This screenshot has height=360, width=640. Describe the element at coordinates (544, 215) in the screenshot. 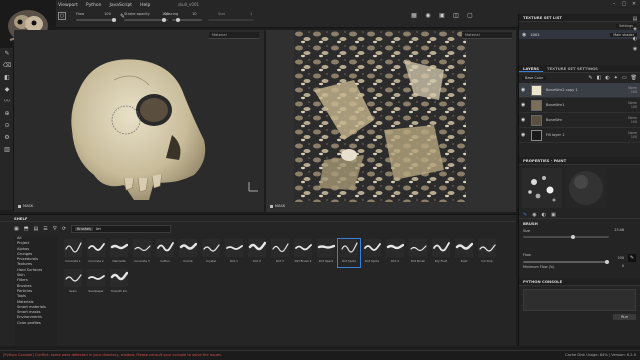

I see `stencil-tab-icon: ◐` at that location.